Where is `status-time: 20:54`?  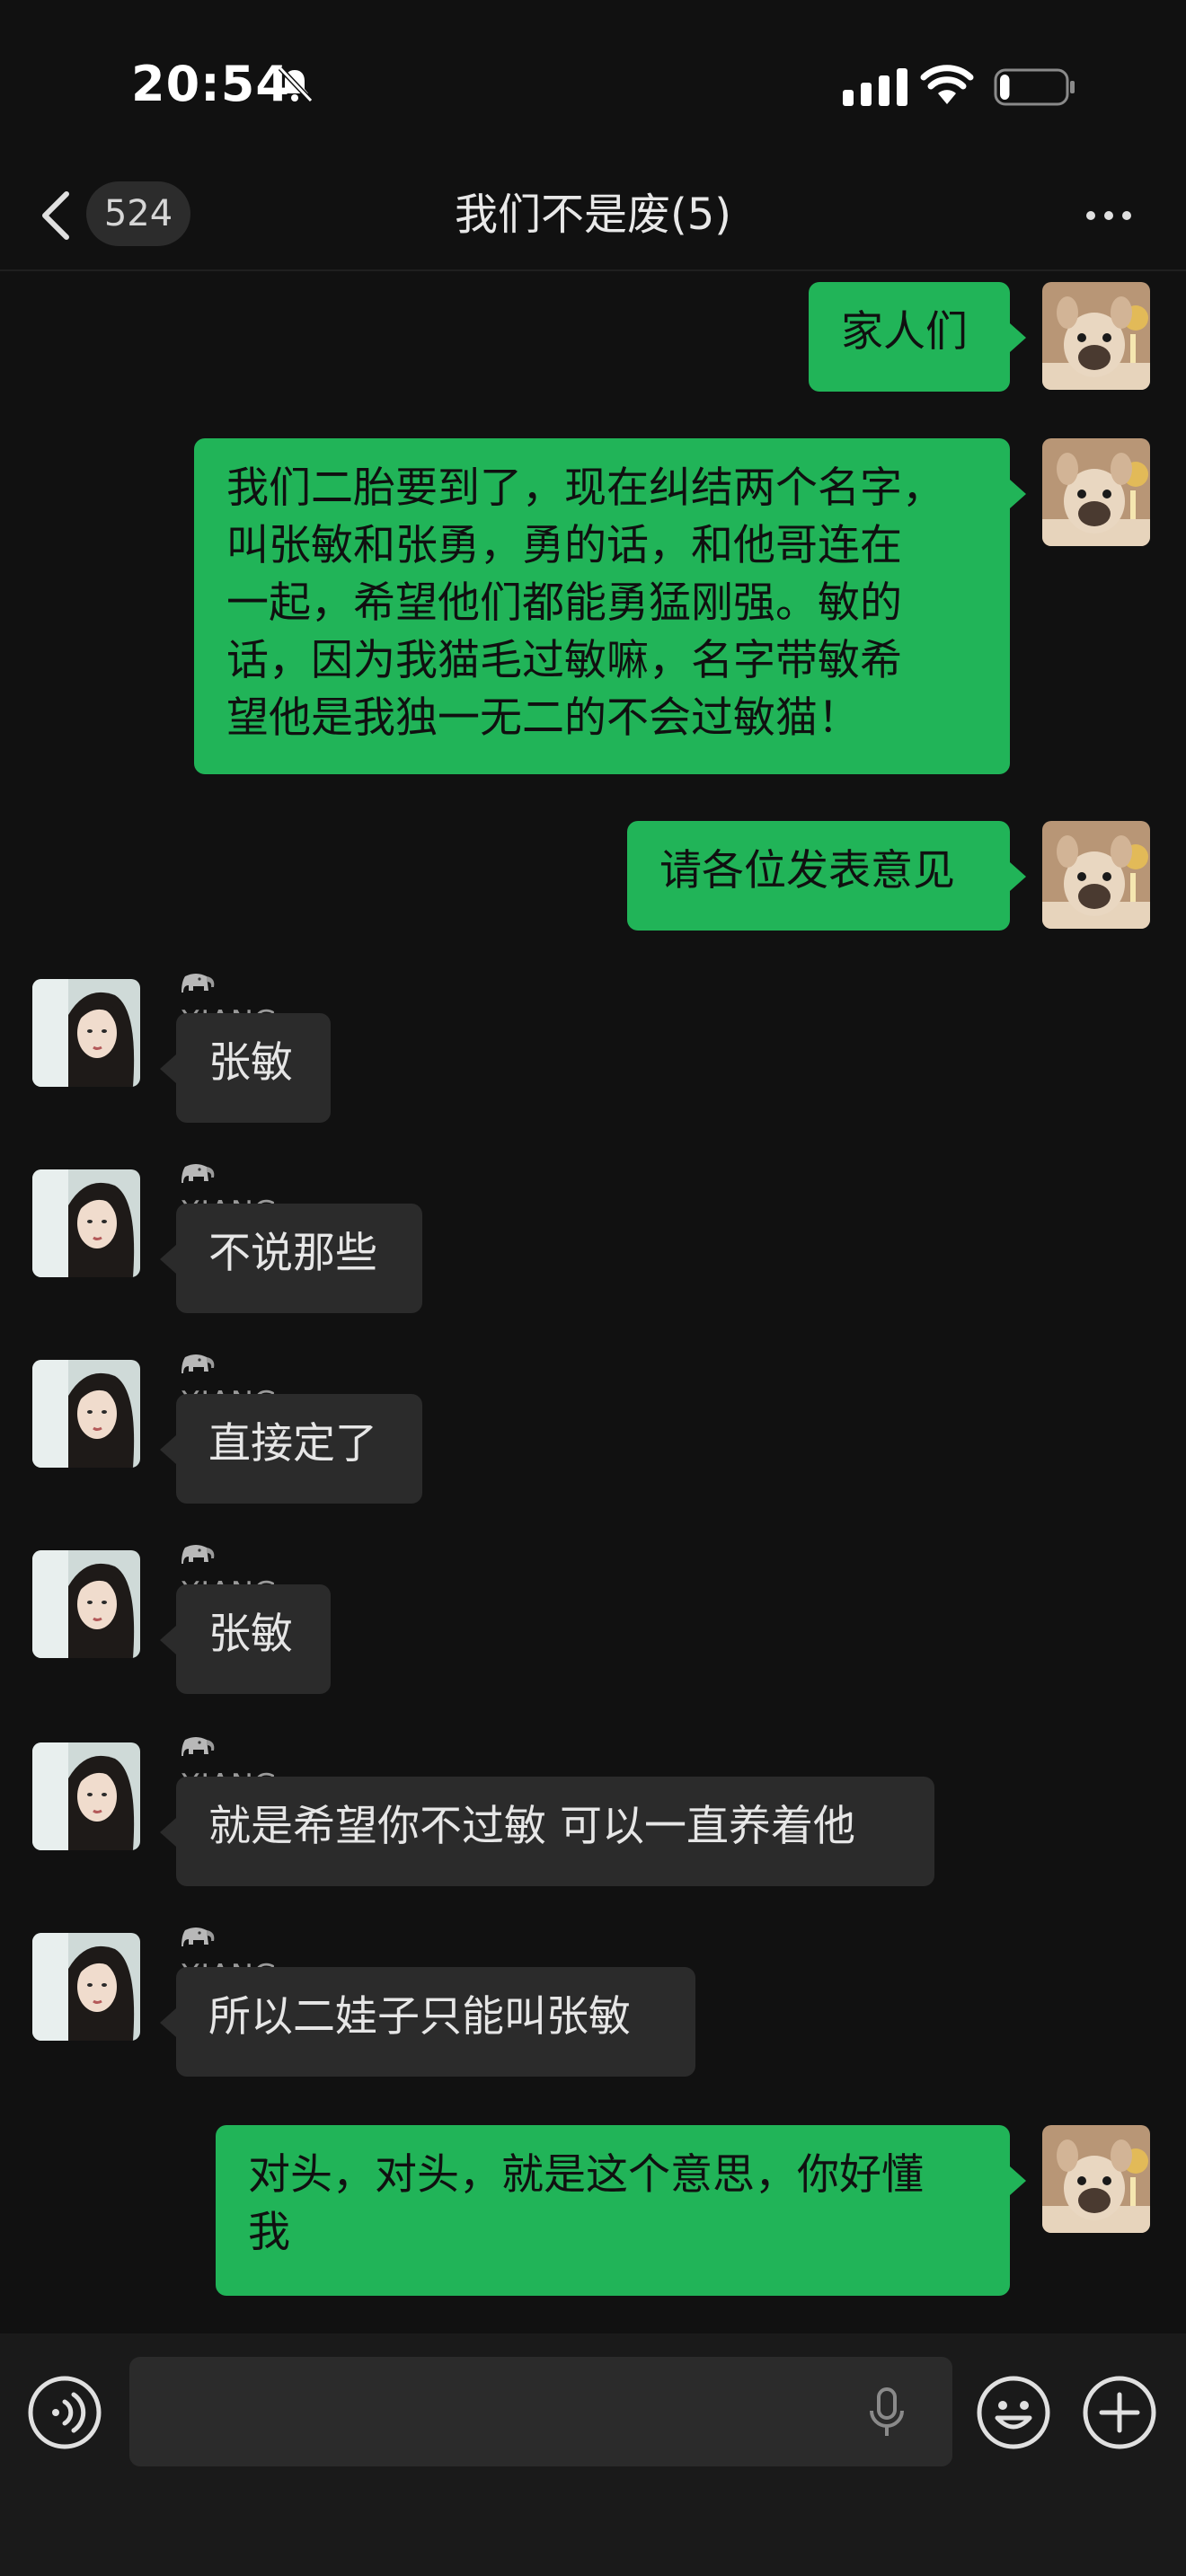 status-time: 20:54 is located at coordinates (210, 84).